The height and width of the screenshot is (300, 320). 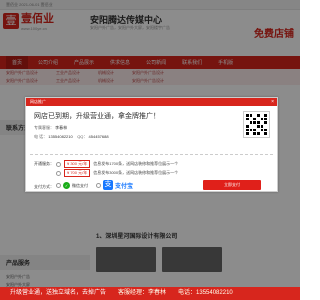 I want to click on price-badge: ¥ 300 元/年, so click(x=77, y=164).